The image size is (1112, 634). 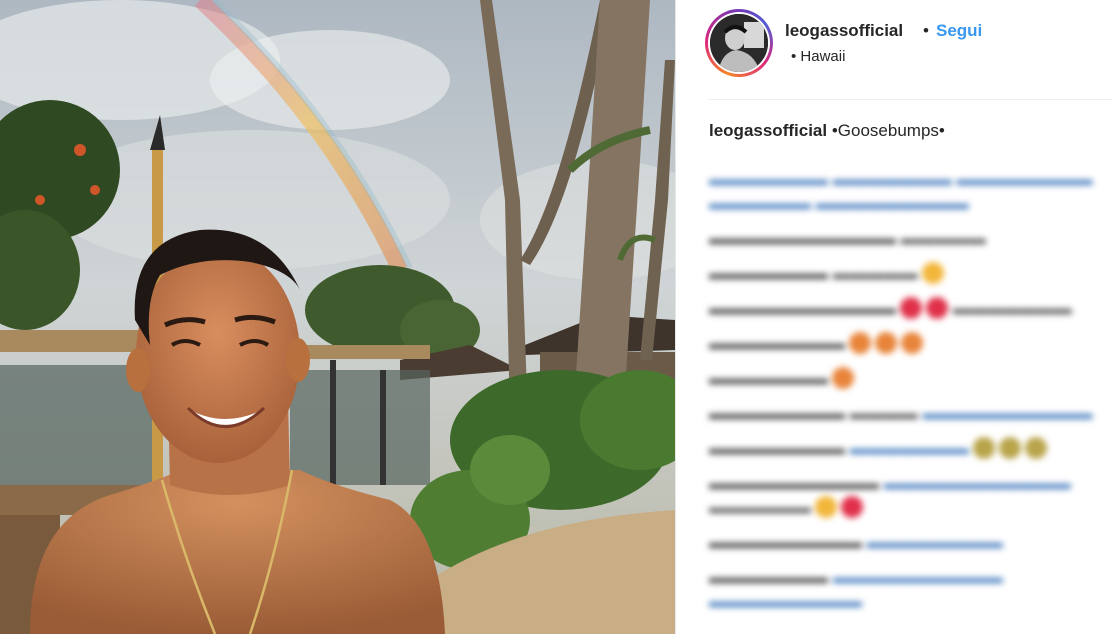 What do you see at coordinates (856, 589) in the screenshot?
I see `list-item: ▬▬▬▬▬▬▬ ▬▬▬▬▬▬▬▬▬▬ ▬▬▬▬▬▬▬▬▬` at bounding box center [856, 589].